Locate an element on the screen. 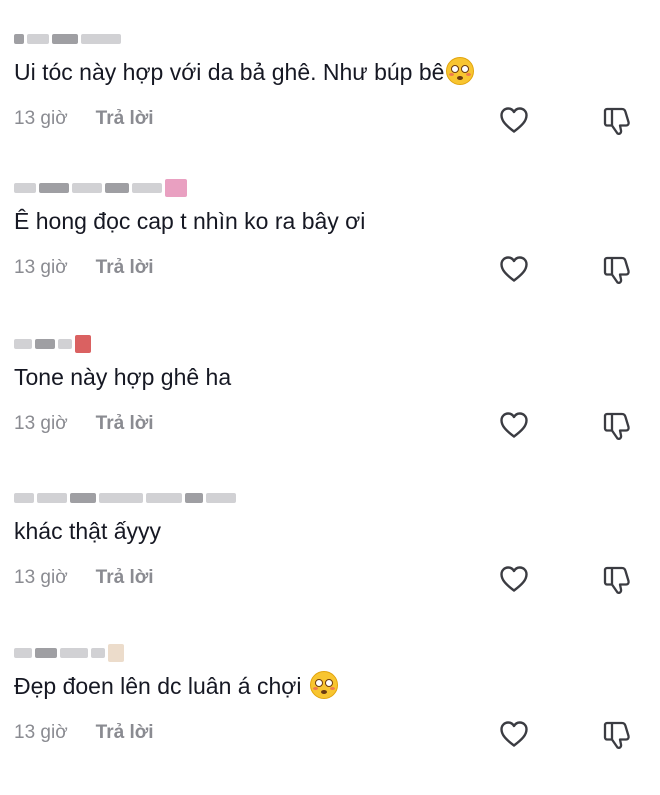 The width and height of the screenshot is (660, 795). comment-text: Tone này hợp ghê ha is located at coordinates (122, 377).